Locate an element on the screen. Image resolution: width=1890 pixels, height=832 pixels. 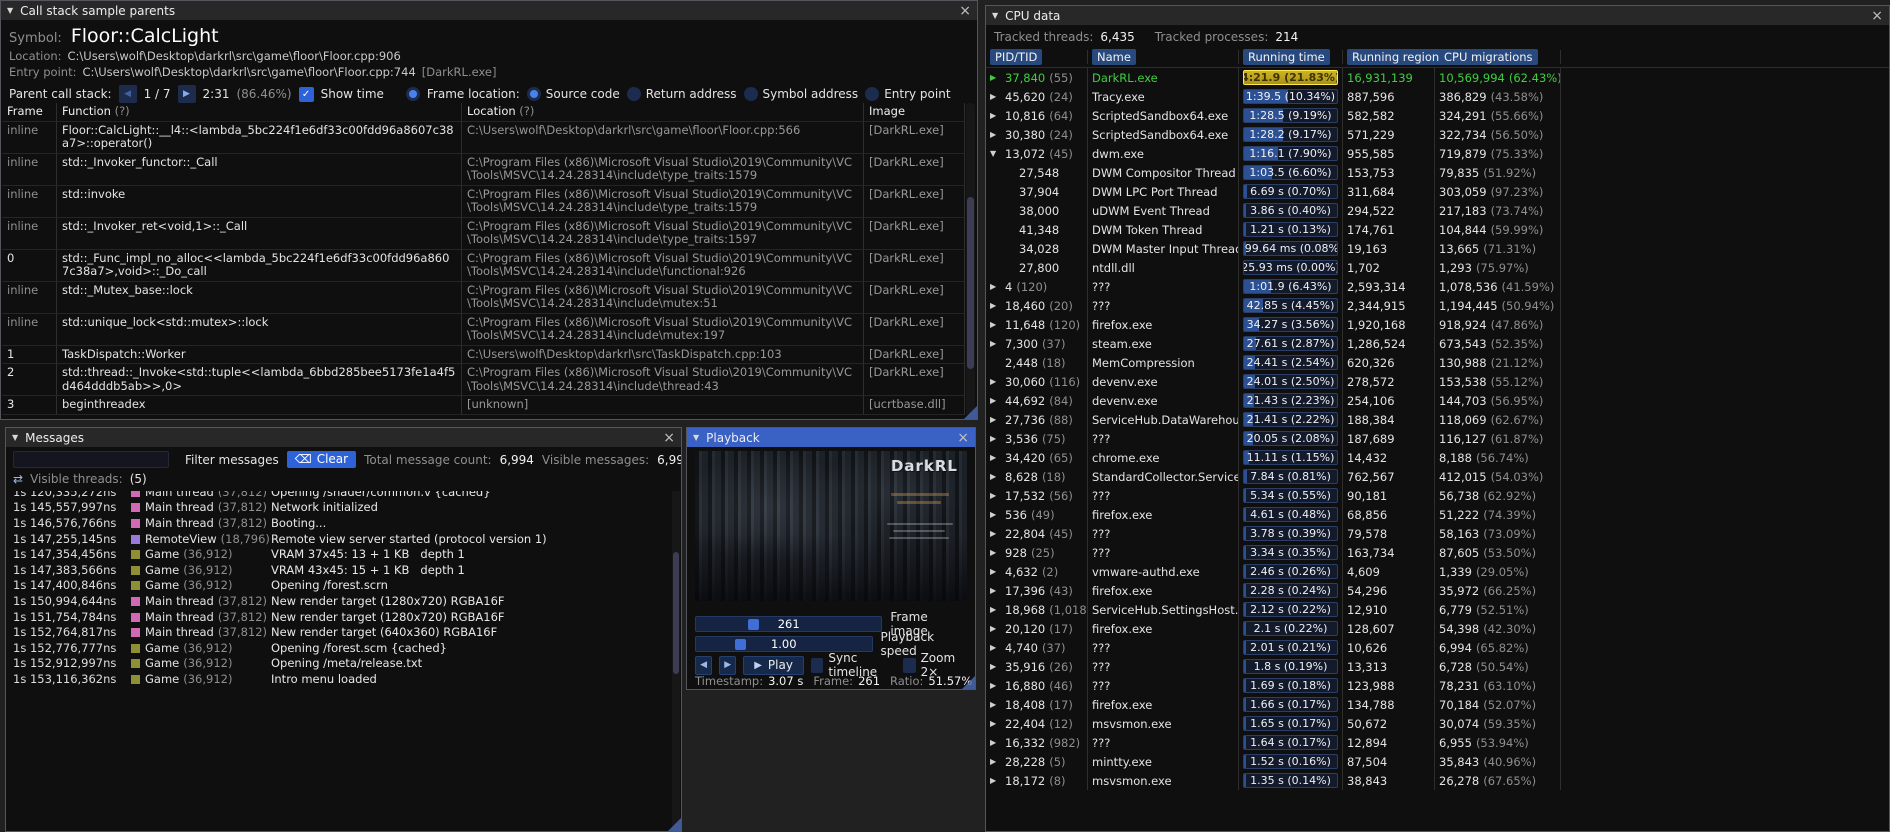
function-cell: std::_Invoker_functor::_Call is located at coordinates (259, 169).